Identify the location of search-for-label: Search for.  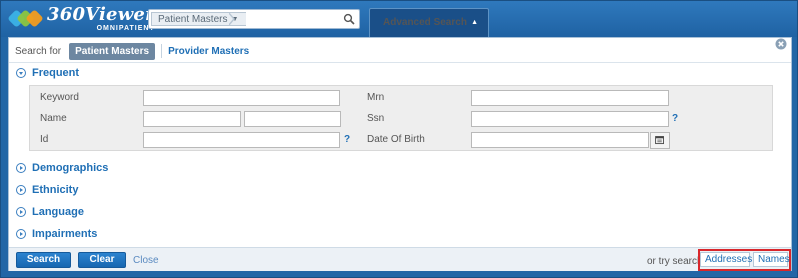
(38, 51).